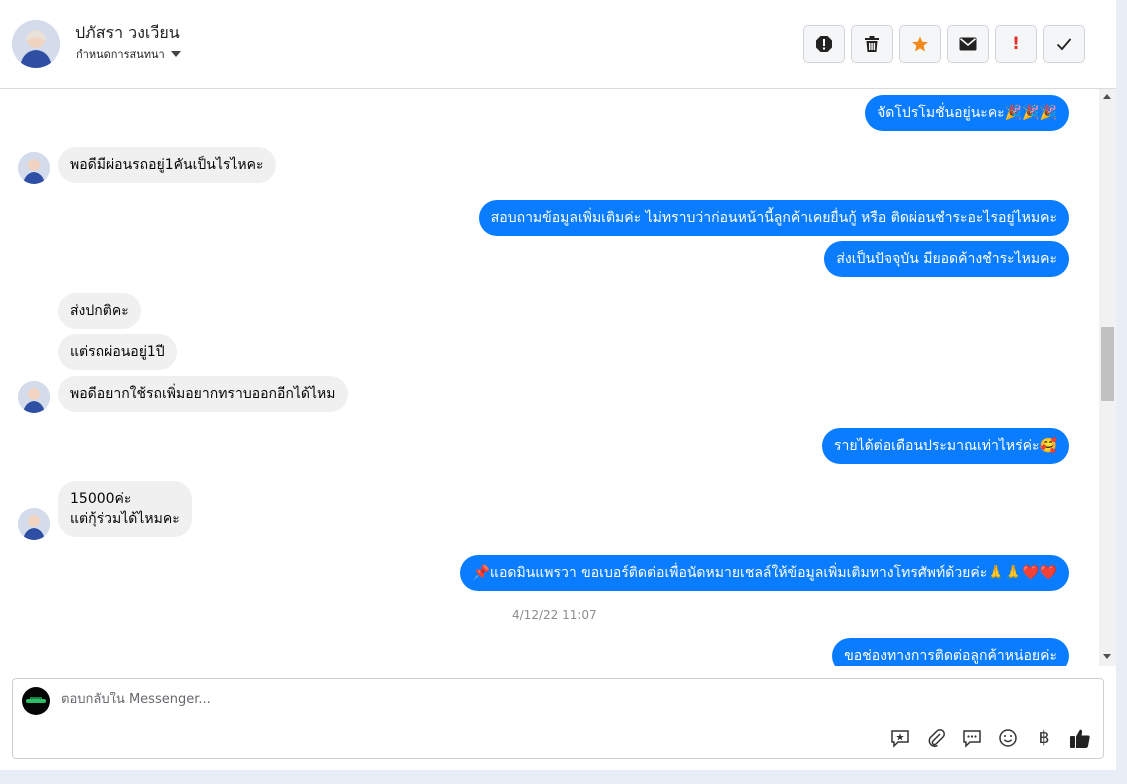  Describe the element at coordinates (558, 44) in the screenshot. I see `conversation-header: ปภัสรา วงเวียน กำหนดการสนทนา !` at that location.